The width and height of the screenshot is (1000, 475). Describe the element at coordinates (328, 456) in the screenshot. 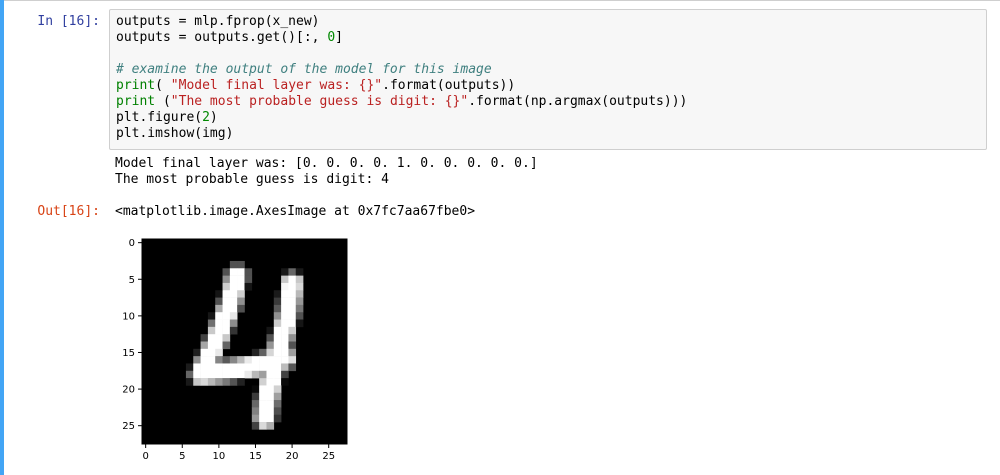

I see `x-tick-label: 25` at that location.